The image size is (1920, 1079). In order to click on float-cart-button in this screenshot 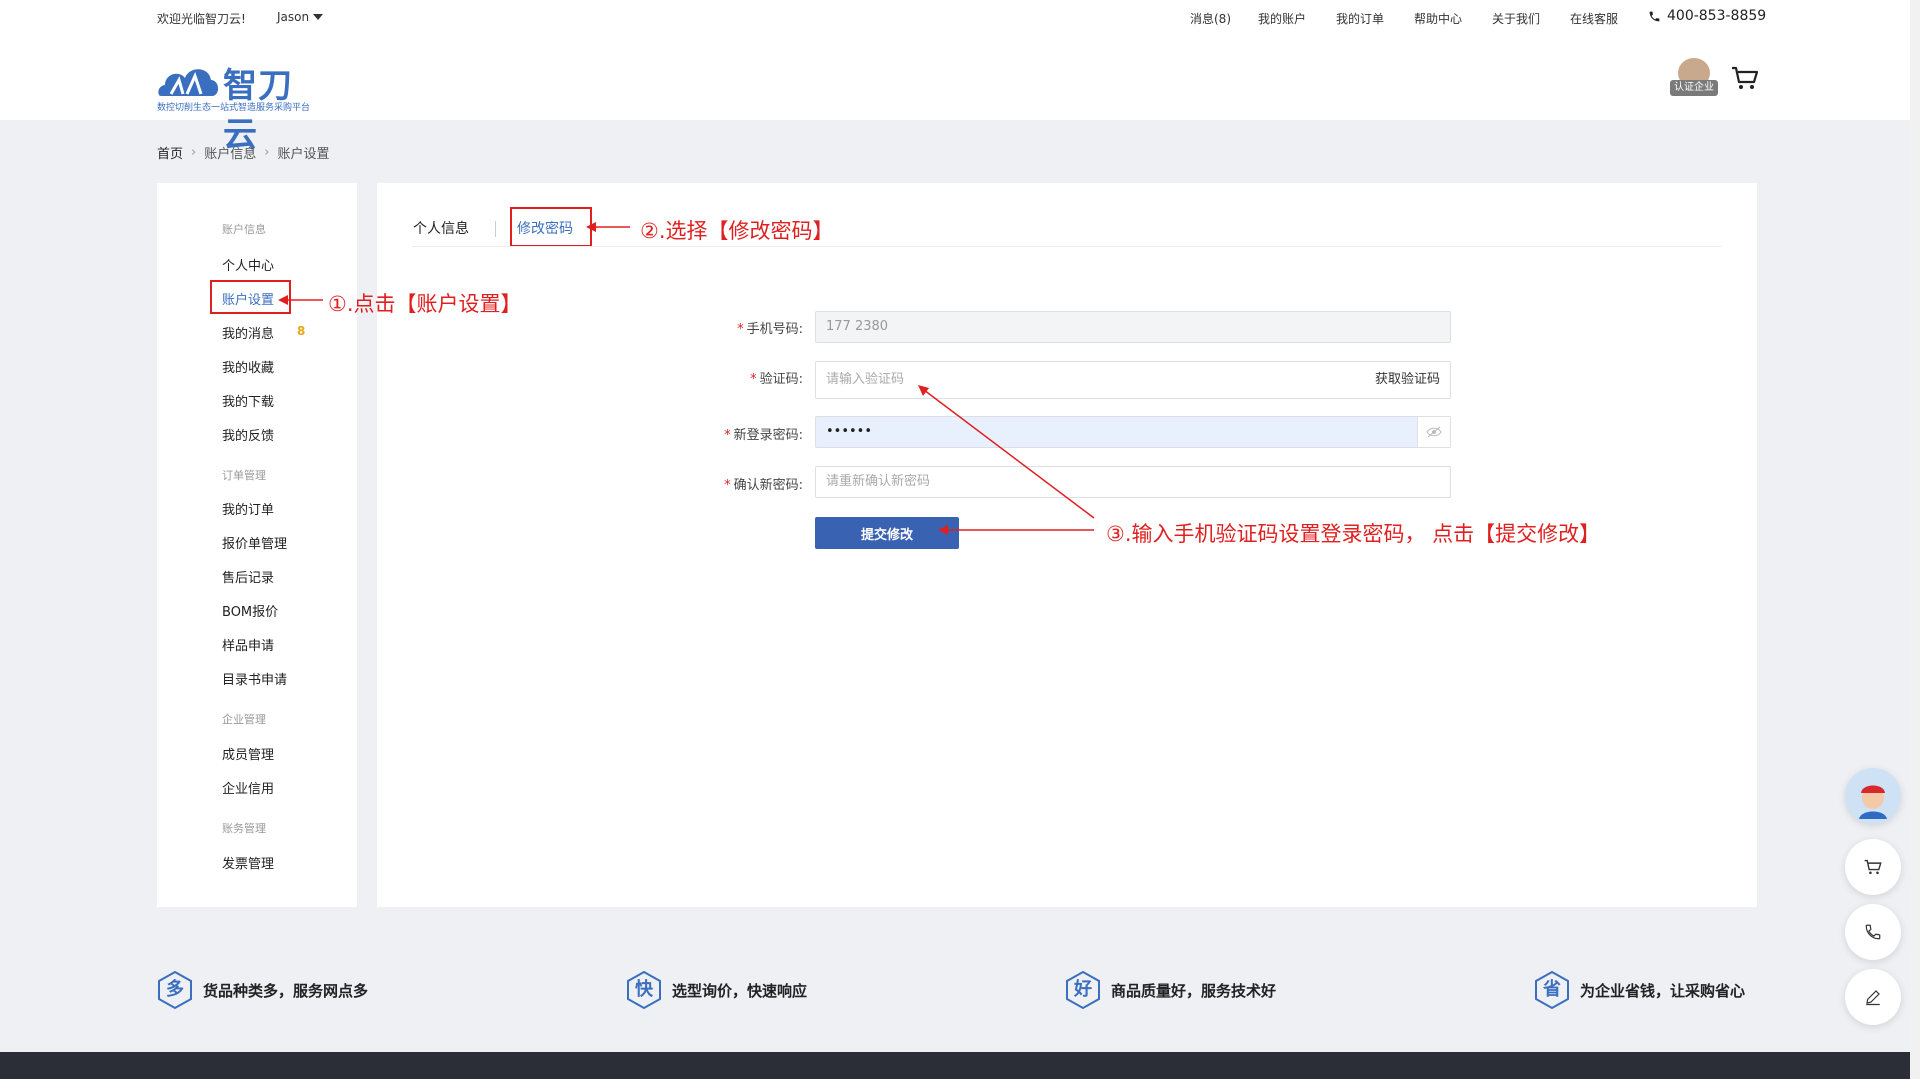, I will do `click(1873, 867)`.